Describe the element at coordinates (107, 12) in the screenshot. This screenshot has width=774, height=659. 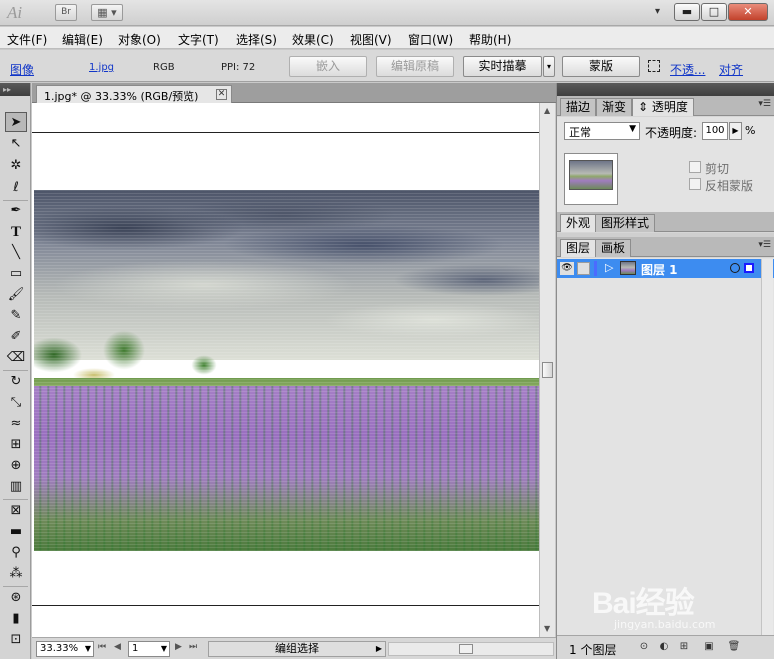
I see `arrange-documents-button: ▦ ▾` at that location.